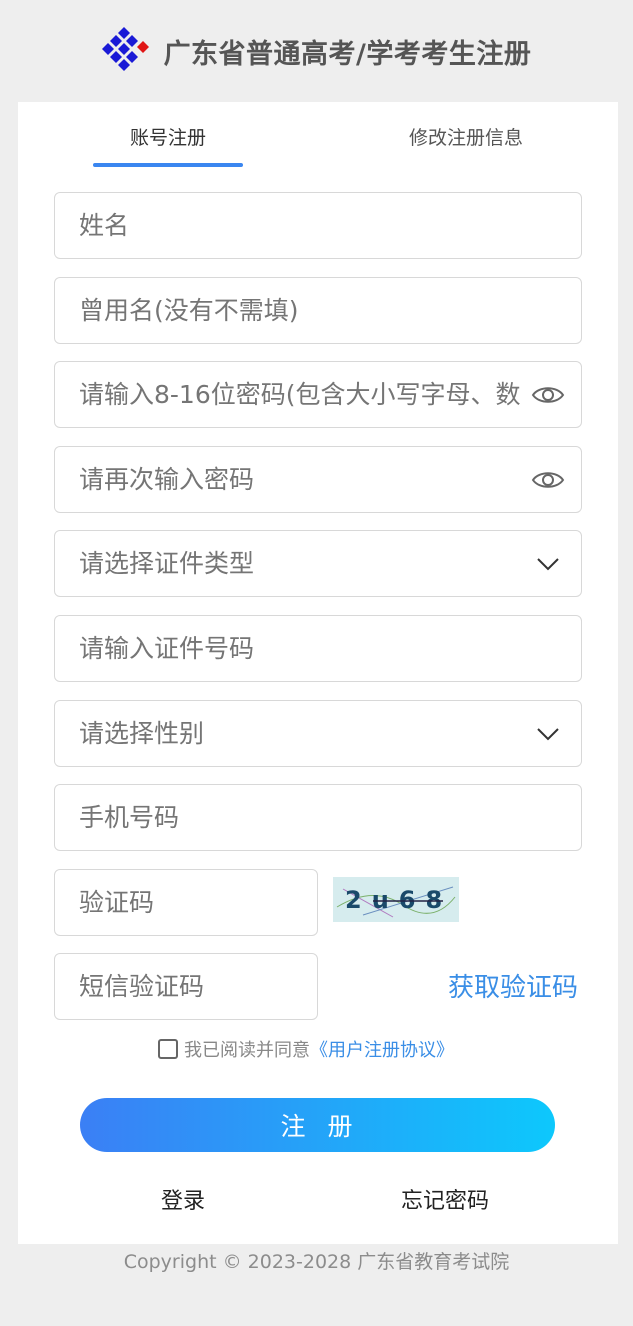  I want to click on password-placeholder: 请输入8-16位密码(包含大小写字母、数, so click(300, 394).